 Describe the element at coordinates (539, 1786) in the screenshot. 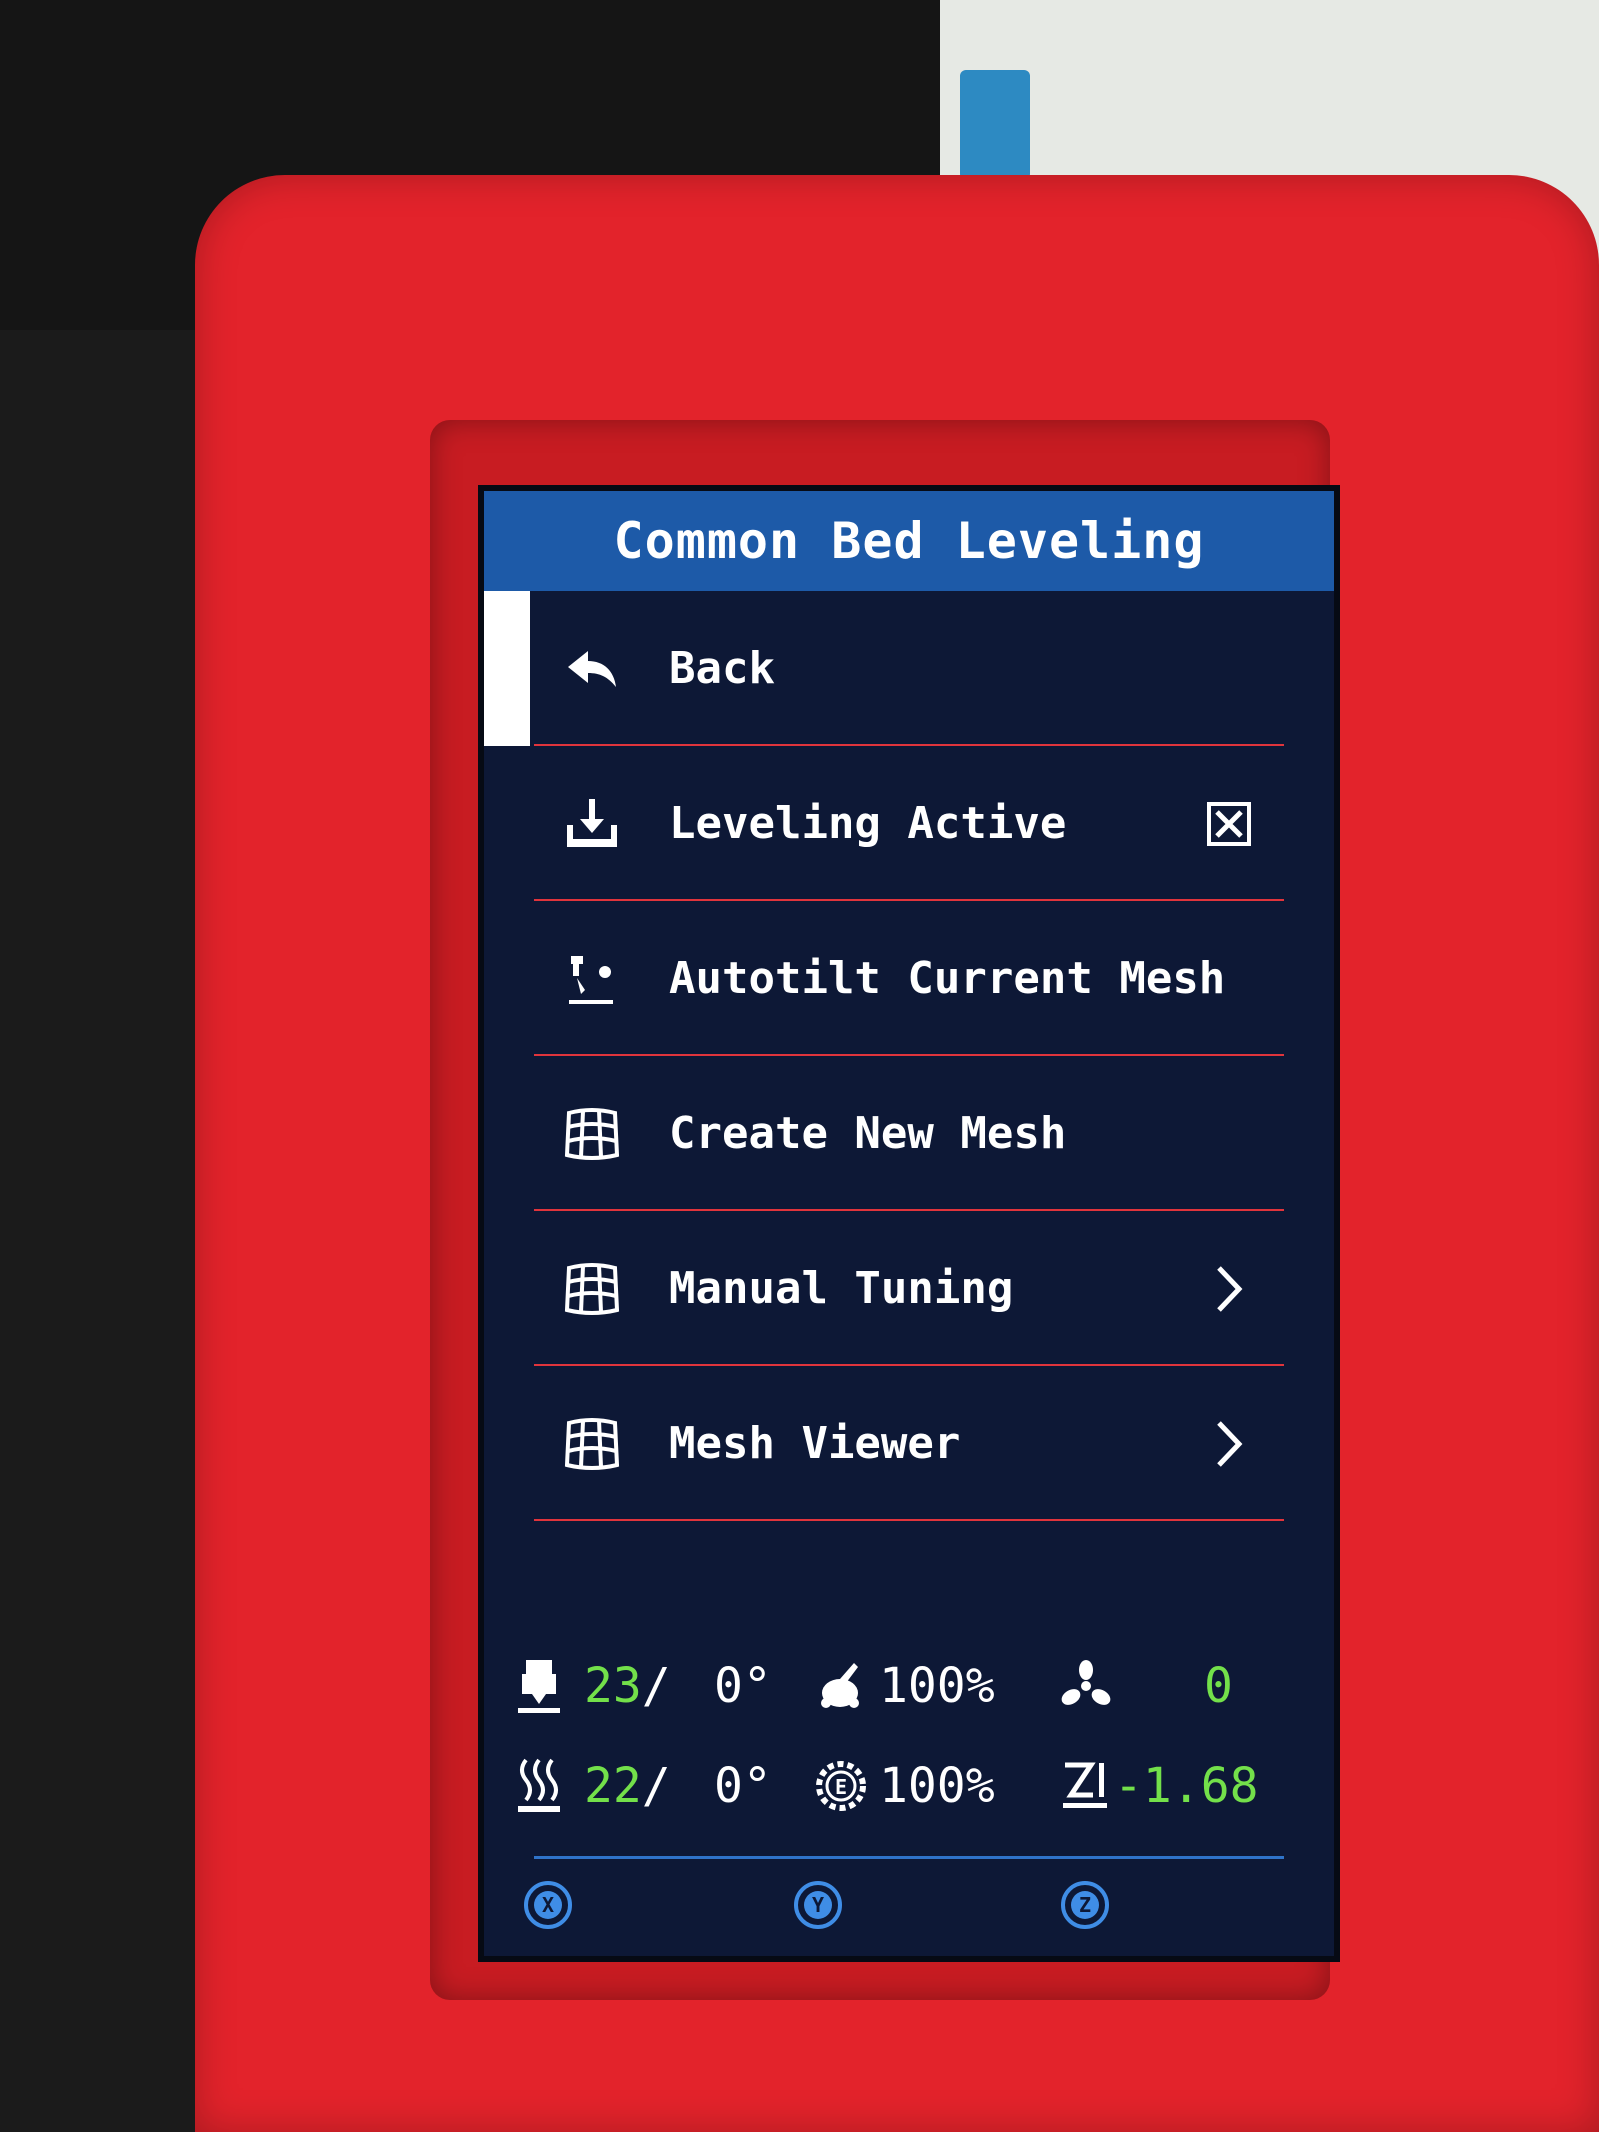

I see `bed-heat-icon` at that location.